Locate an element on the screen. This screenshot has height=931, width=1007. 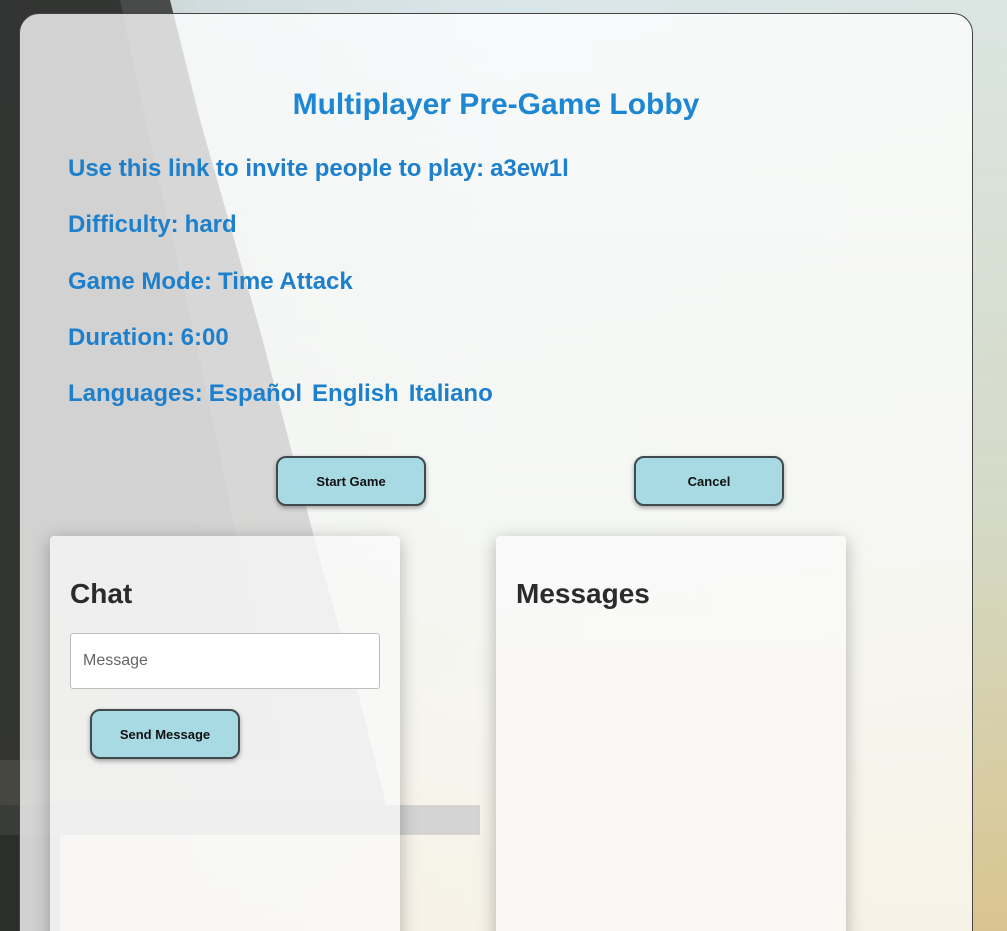
game-mode-line: Game Mode: Time Attack is located at coordinates (210, 282).